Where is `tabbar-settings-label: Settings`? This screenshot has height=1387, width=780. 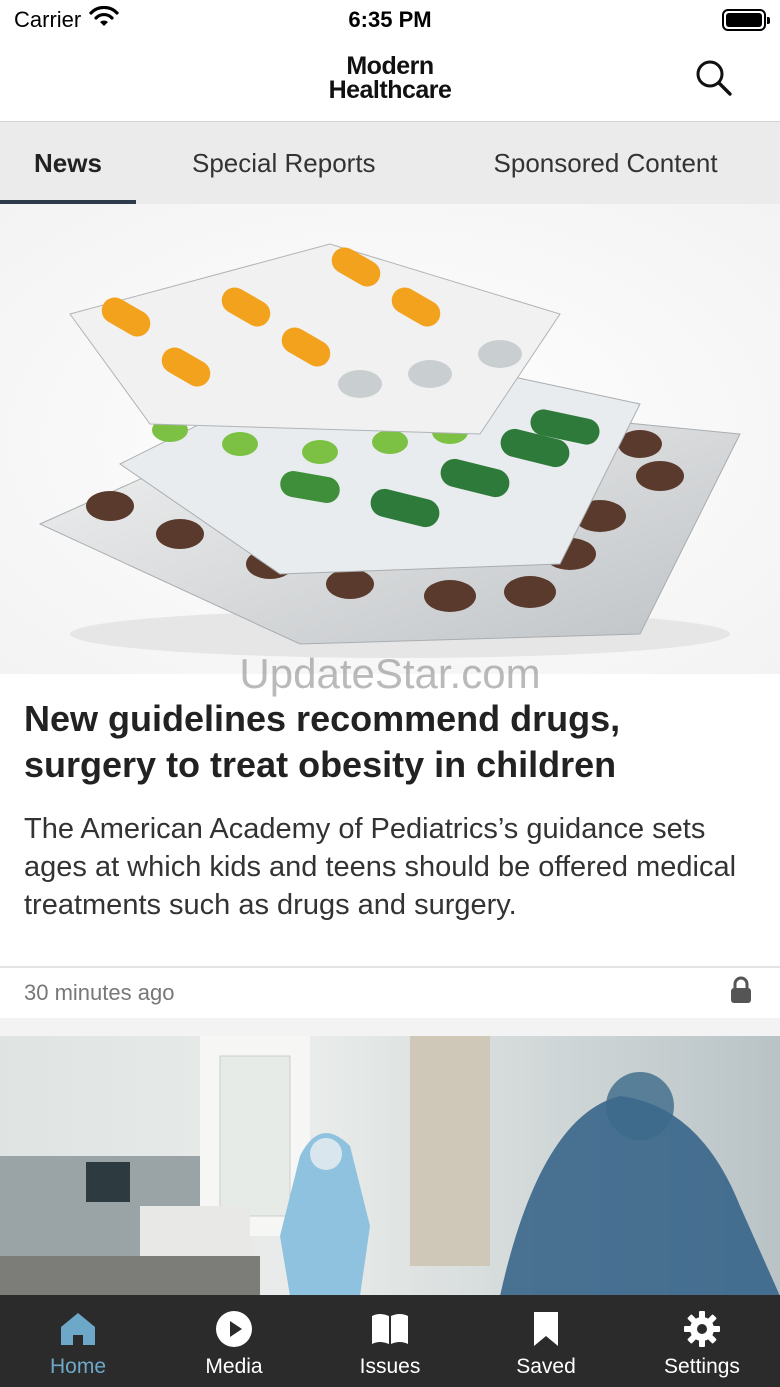 tabbar-settings-label: Settings is located at coordinates (702, 1366).